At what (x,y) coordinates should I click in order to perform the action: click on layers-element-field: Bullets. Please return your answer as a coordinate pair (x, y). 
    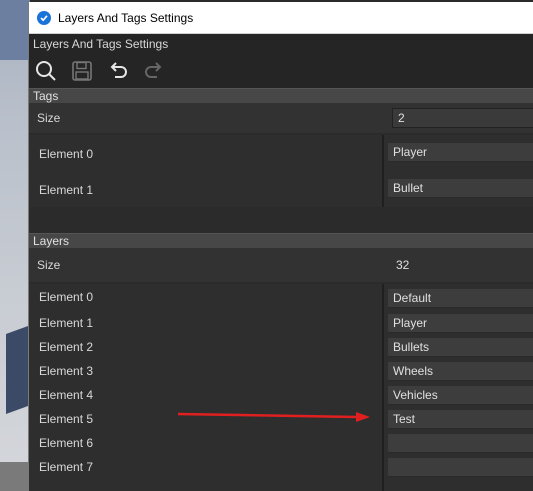
    Looking at the image, I should click on (460, 347).